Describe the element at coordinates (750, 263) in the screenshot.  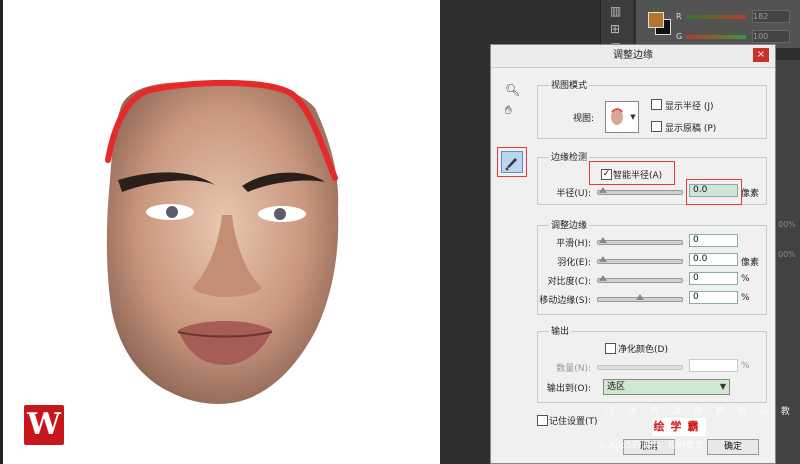
I see `feather-unit: 像素` at that location.